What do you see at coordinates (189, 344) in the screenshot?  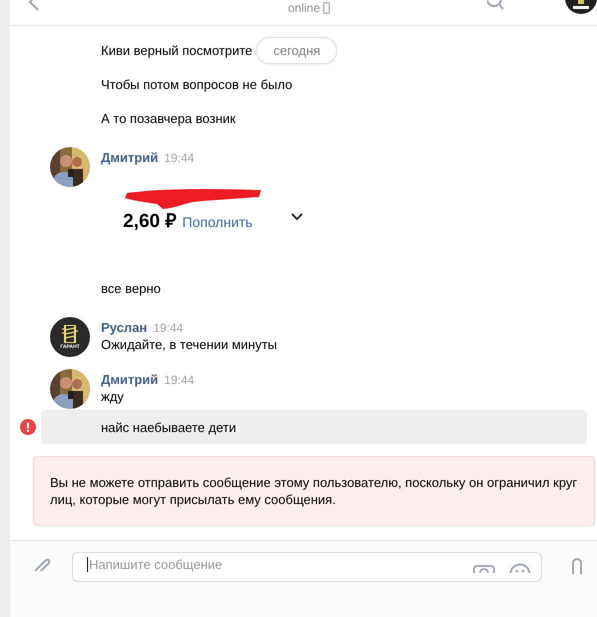 I see `message-text: Ожидайте, в течении минуты` at bounding box center [189, 344].